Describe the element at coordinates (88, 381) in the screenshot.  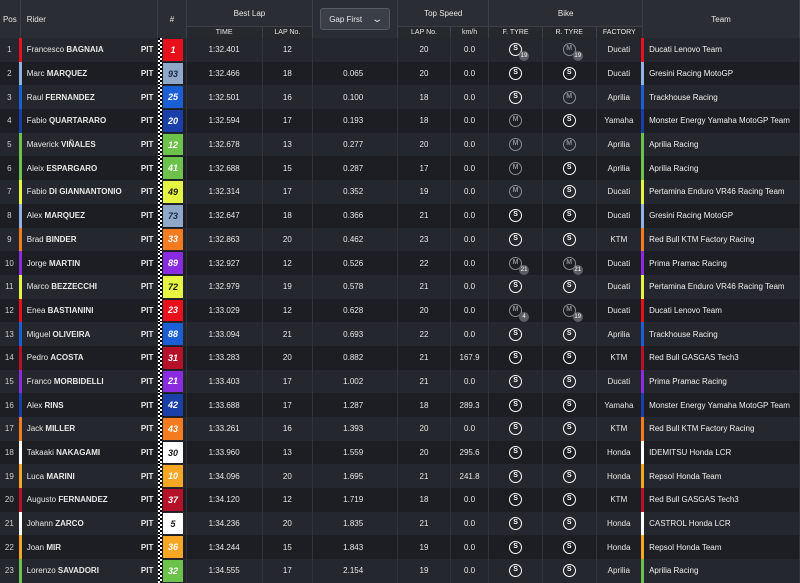
I see `rider-name: Franco MORBIDELLI PIT` at that location.